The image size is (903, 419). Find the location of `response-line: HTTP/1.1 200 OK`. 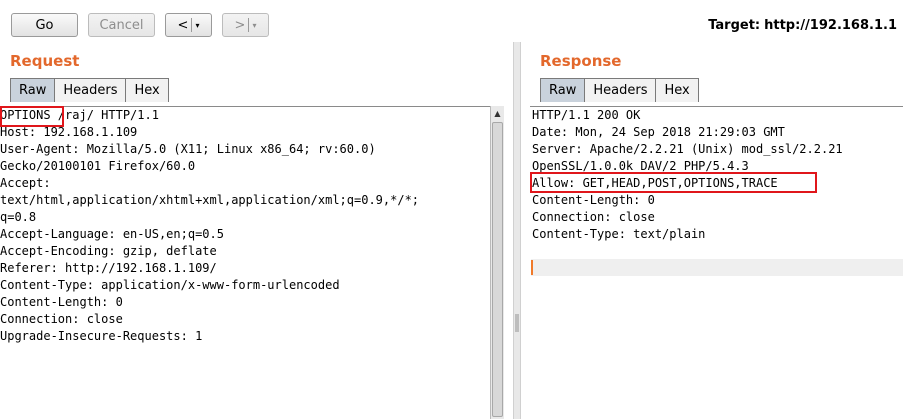

response-line: HTTP/1.1 200 OK is located at coordinates (586, 115).